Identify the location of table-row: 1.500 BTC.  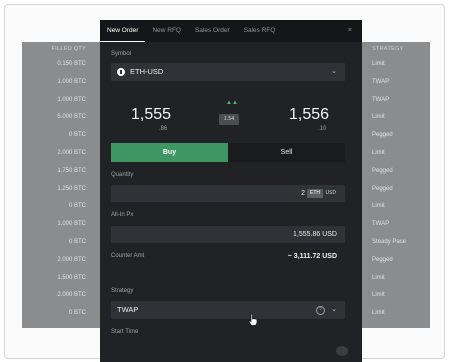
(71, 277).